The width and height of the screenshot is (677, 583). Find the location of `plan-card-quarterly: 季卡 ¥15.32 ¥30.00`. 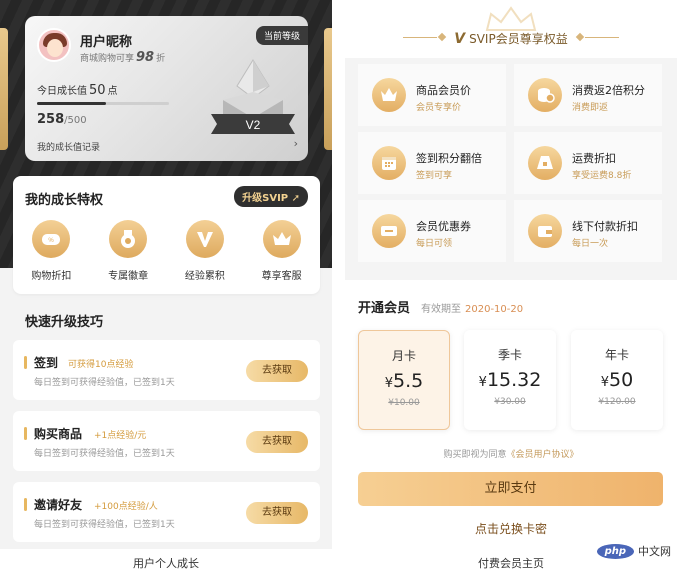

plan-card-quarterly: 季卡 ¥15.32 ¥30.00 is located at coordinates (510, 380).